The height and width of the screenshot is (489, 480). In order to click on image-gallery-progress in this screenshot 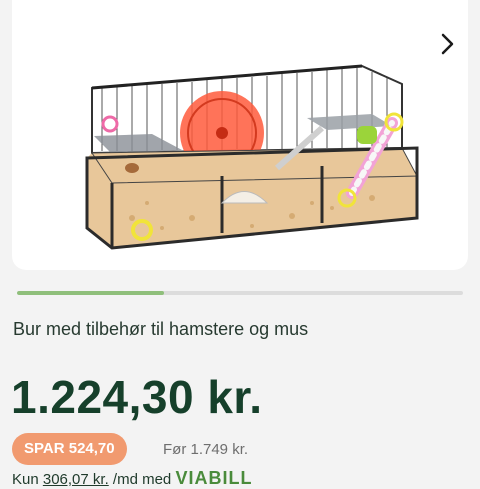, I will do `click(240, 293)`.